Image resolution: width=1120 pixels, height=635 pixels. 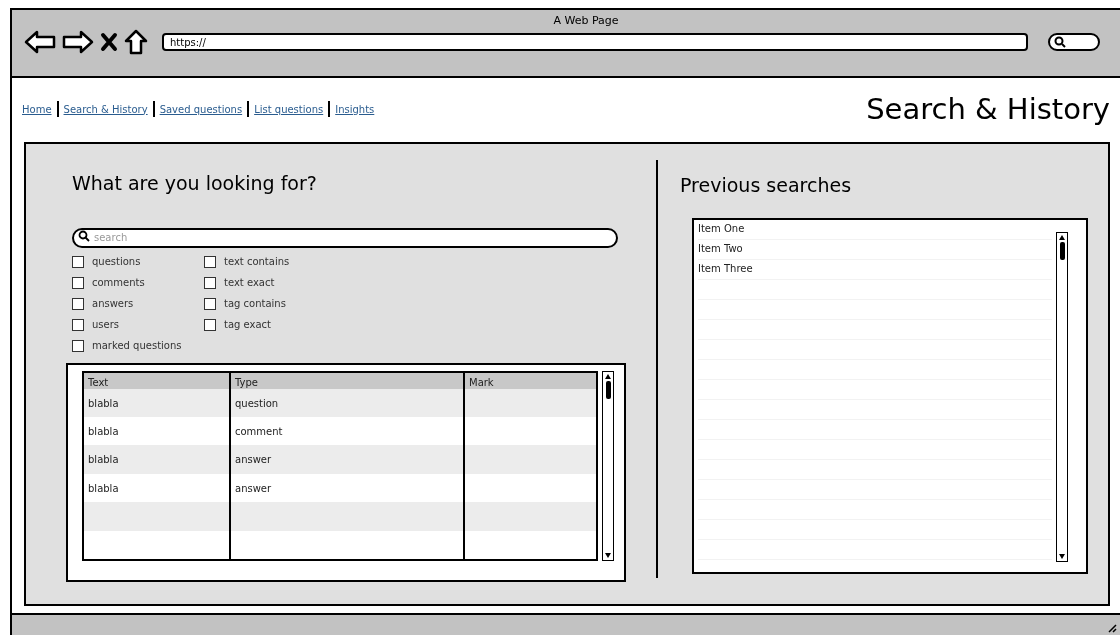 What do you see at coordinates (289, 109) in the screenshot?
I see `nav-link: List questions` at bounding box center [289, 109].